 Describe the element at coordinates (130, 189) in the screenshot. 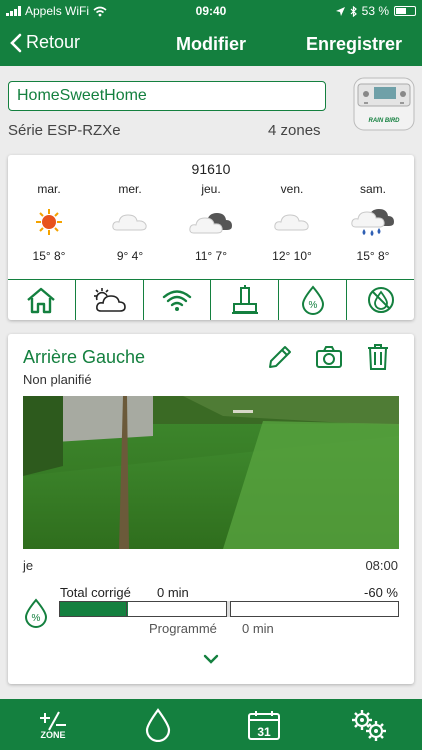

I see `day-name: mer.` at that location.